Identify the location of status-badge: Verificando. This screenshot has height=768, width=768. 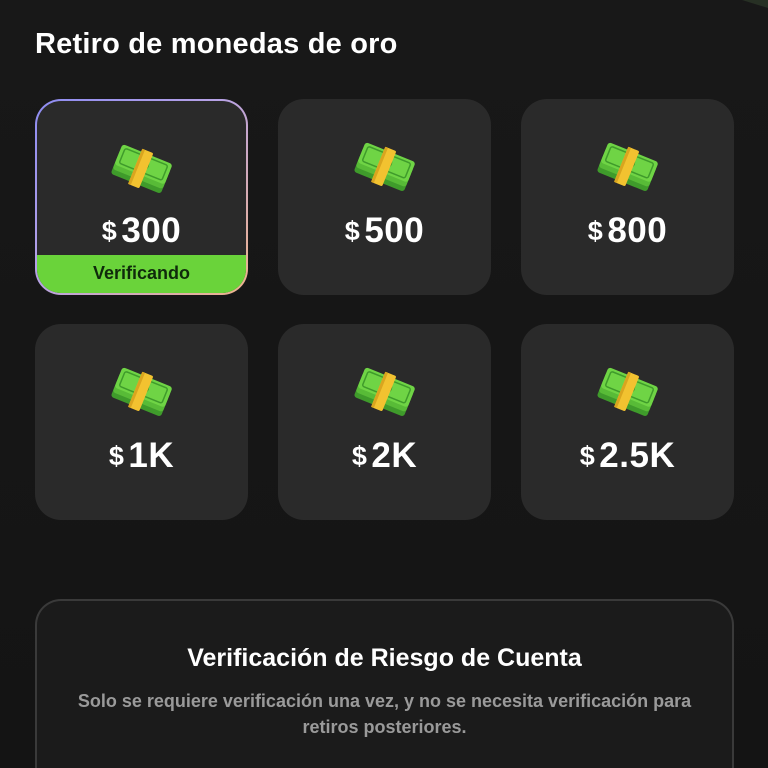
(141, 274).